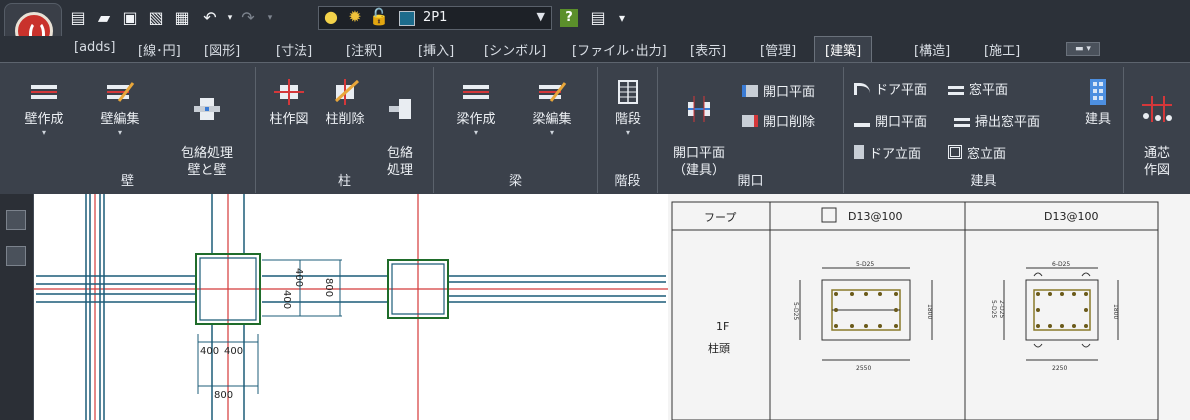 Image resolution: width=1190 pixels, height=420 pixels. I want to click on tab-shape: [図形], so click(222, 49).